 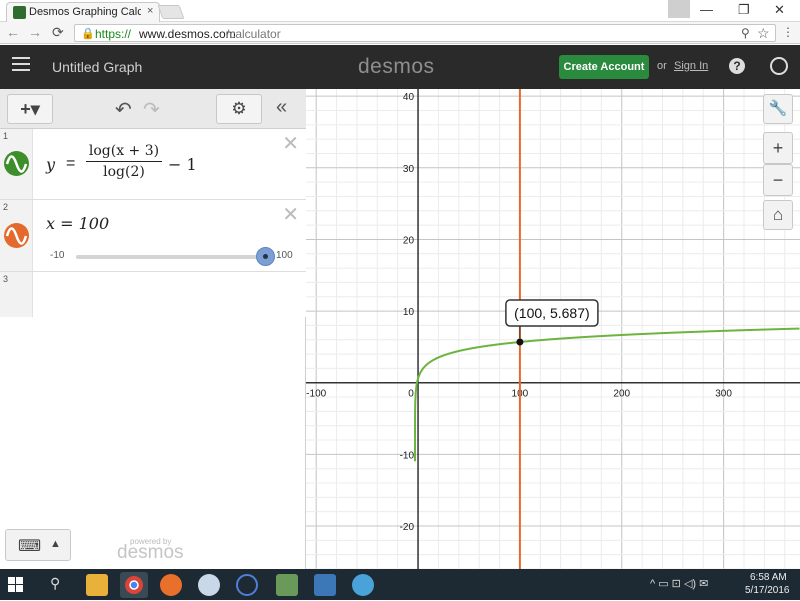 I want to click on x-tick-label: 200, so click(x=621, y=394).